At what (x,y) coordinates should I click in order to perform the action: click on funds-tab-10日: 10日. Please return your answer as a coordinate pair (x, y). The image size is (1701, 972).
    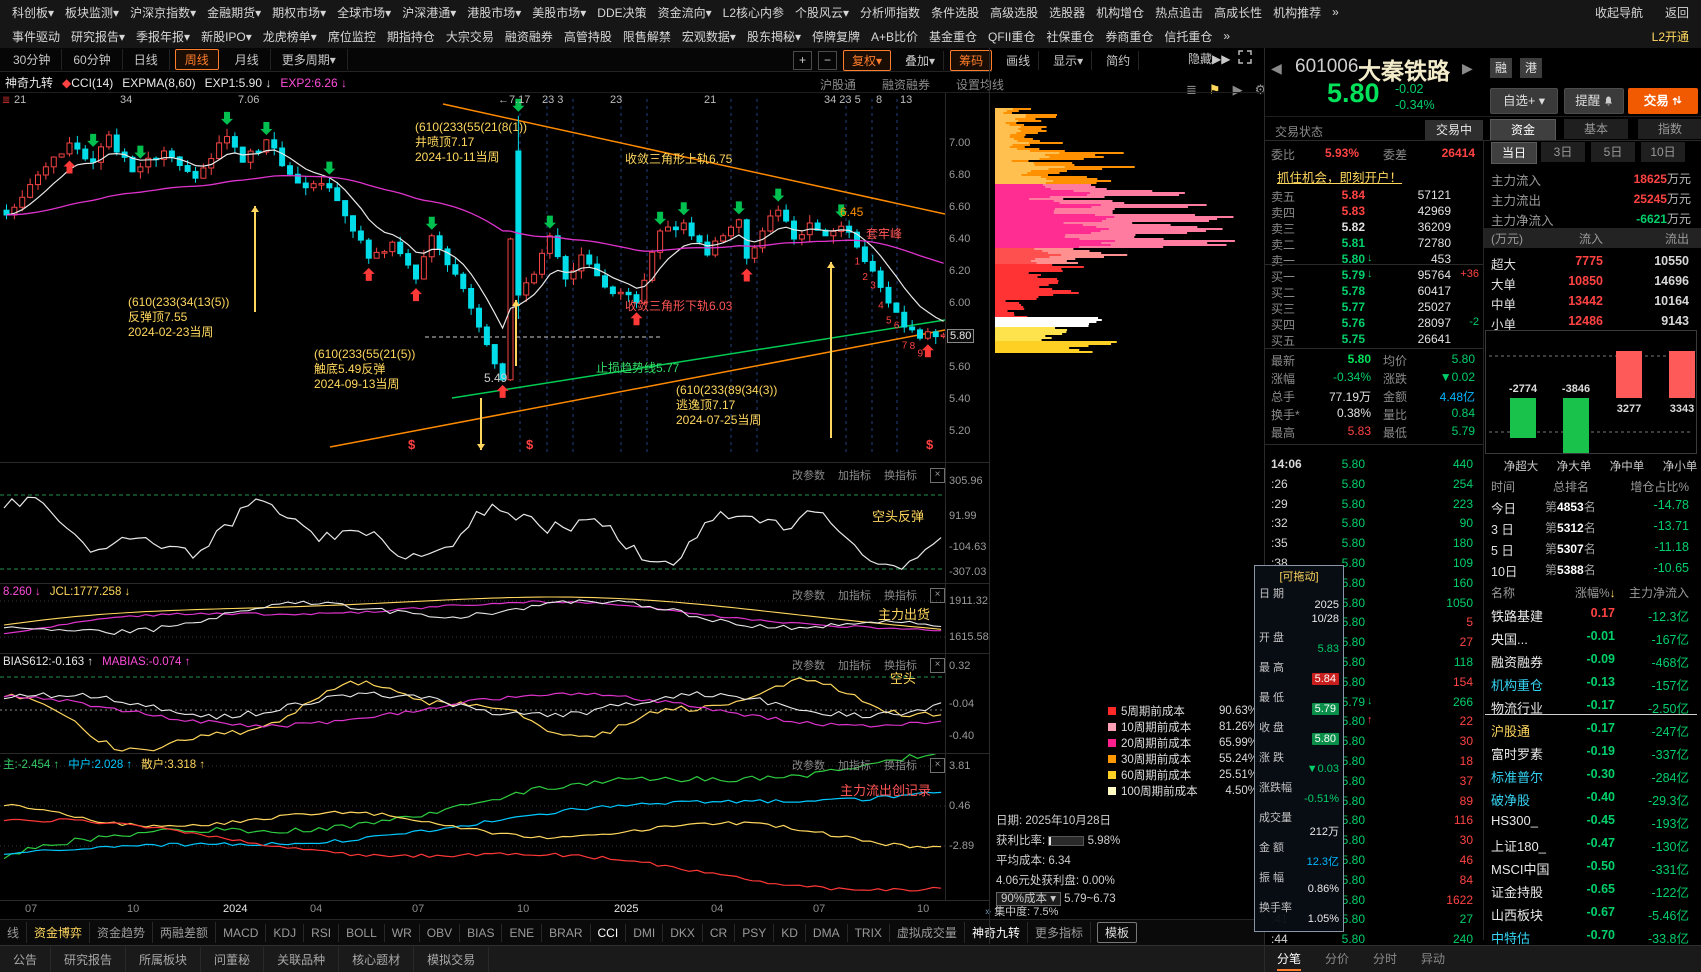
    Looking at the image, I should click on (1663, 152).